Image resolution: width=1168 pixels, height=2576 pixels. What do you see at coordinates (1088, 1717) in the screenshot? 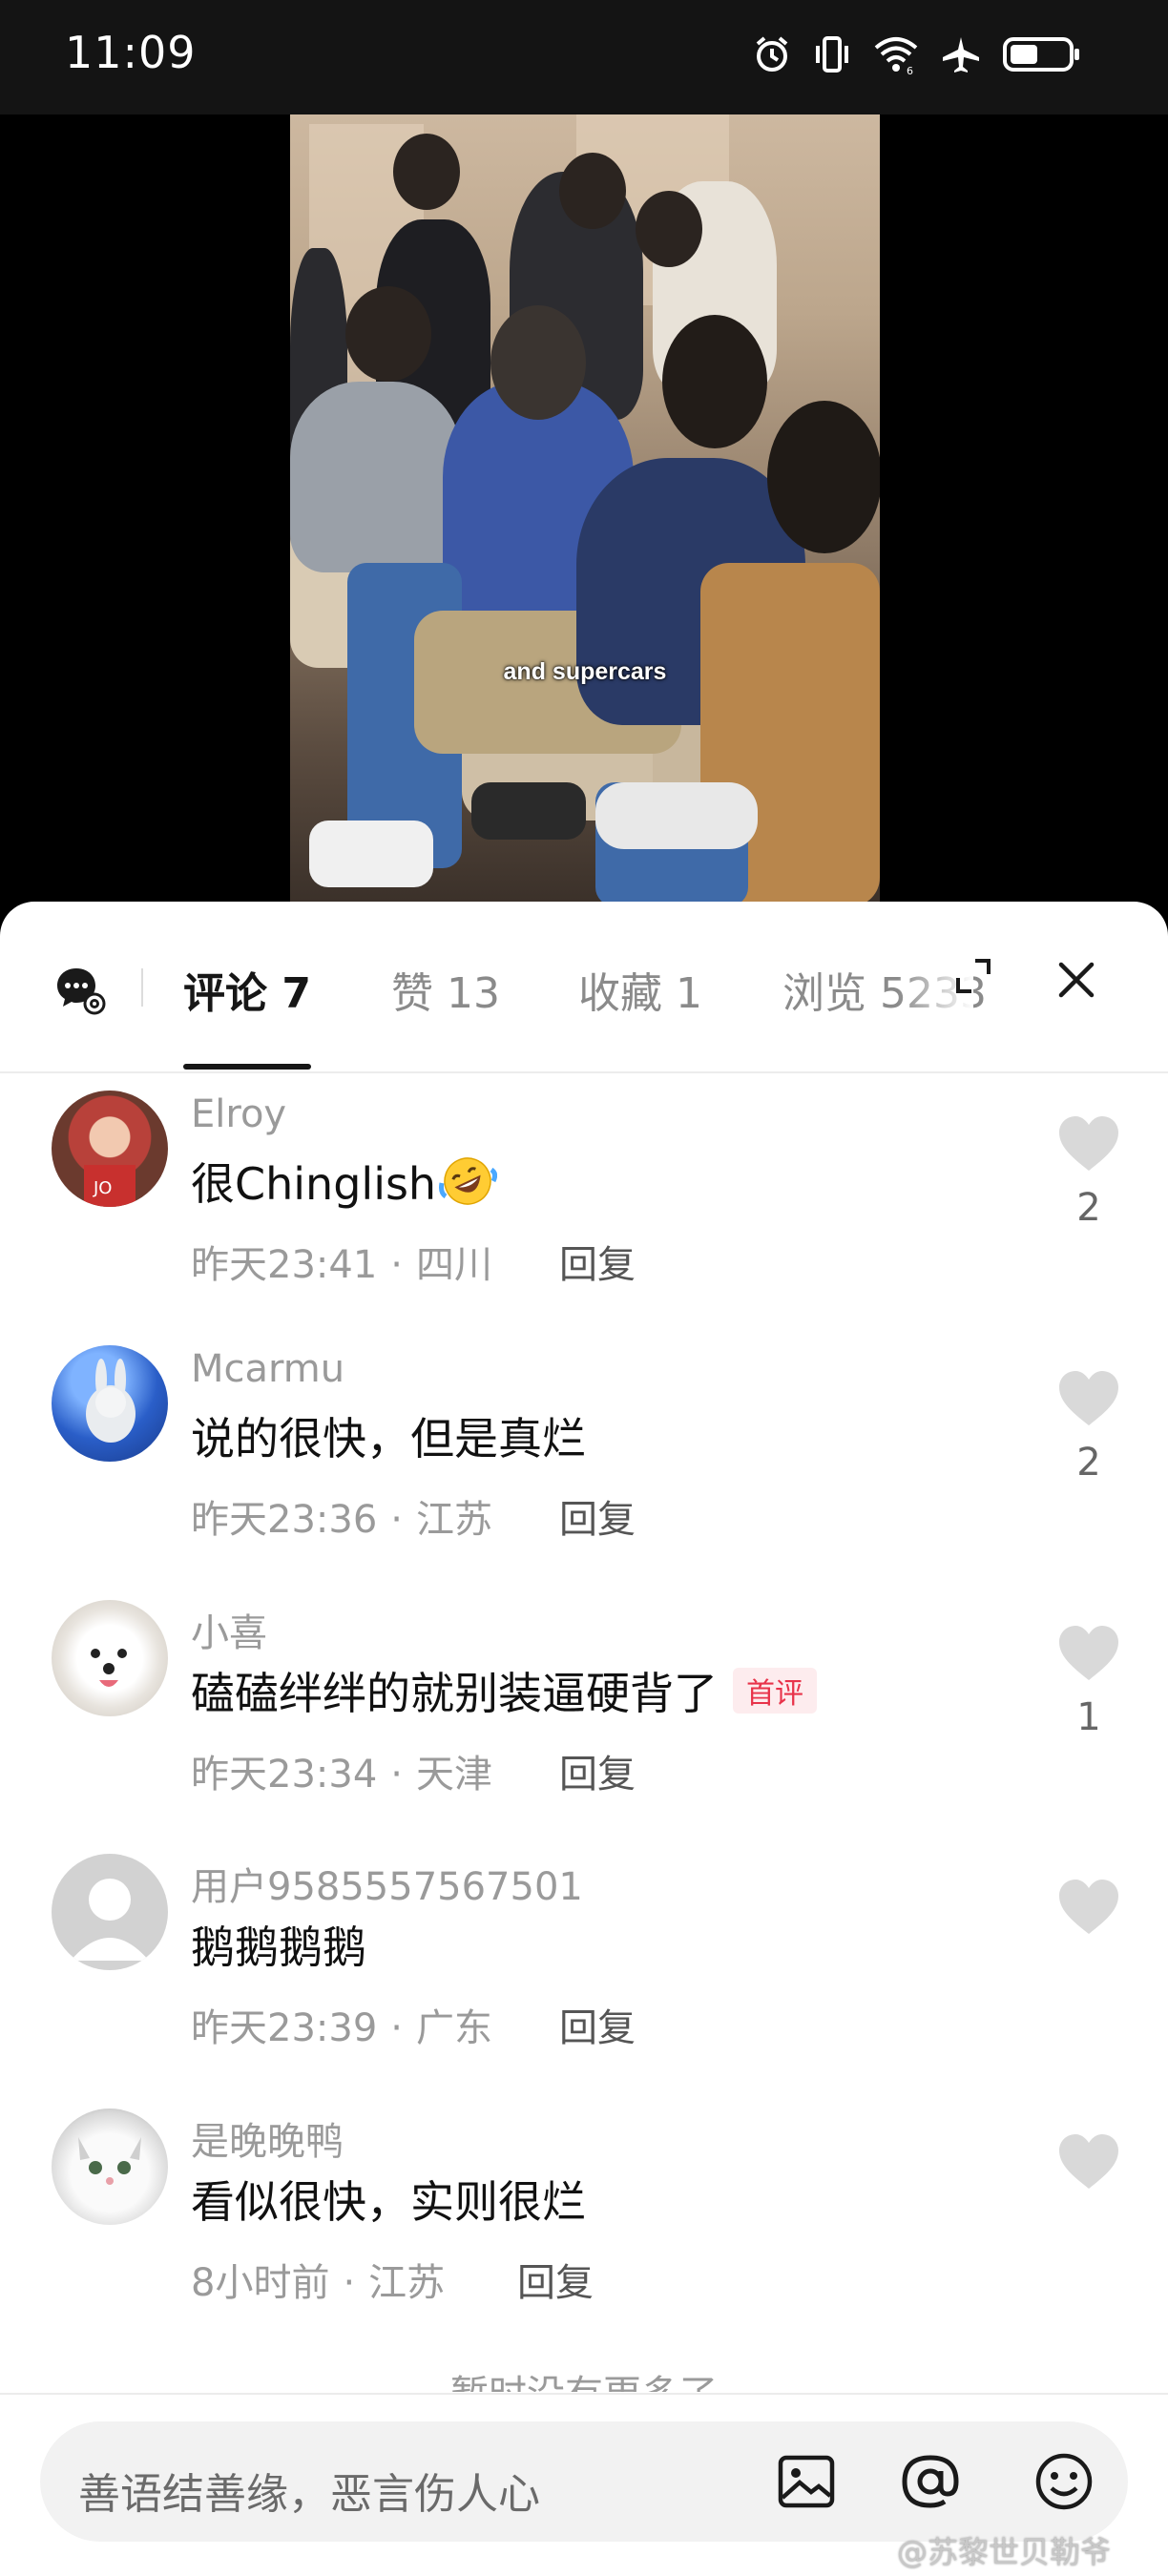
I see `like-count: 1` at bounding box center [1088, 1717].